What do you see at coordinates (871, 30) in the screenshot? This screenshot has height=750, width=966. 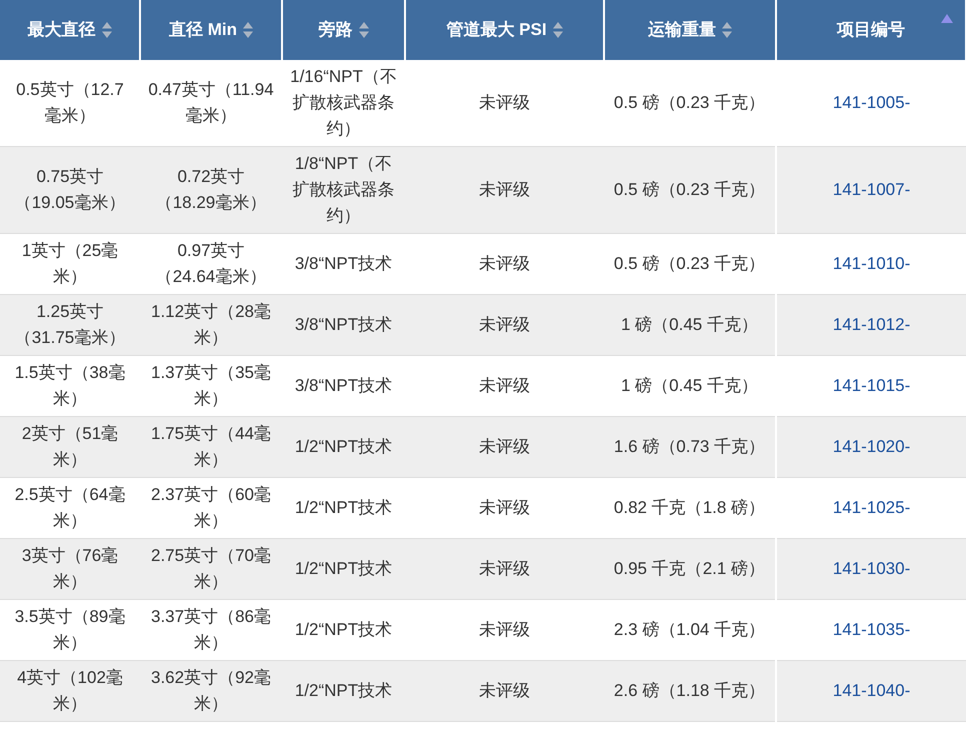 I see `column-header: 项目编号` at bounding box center [871, 30].